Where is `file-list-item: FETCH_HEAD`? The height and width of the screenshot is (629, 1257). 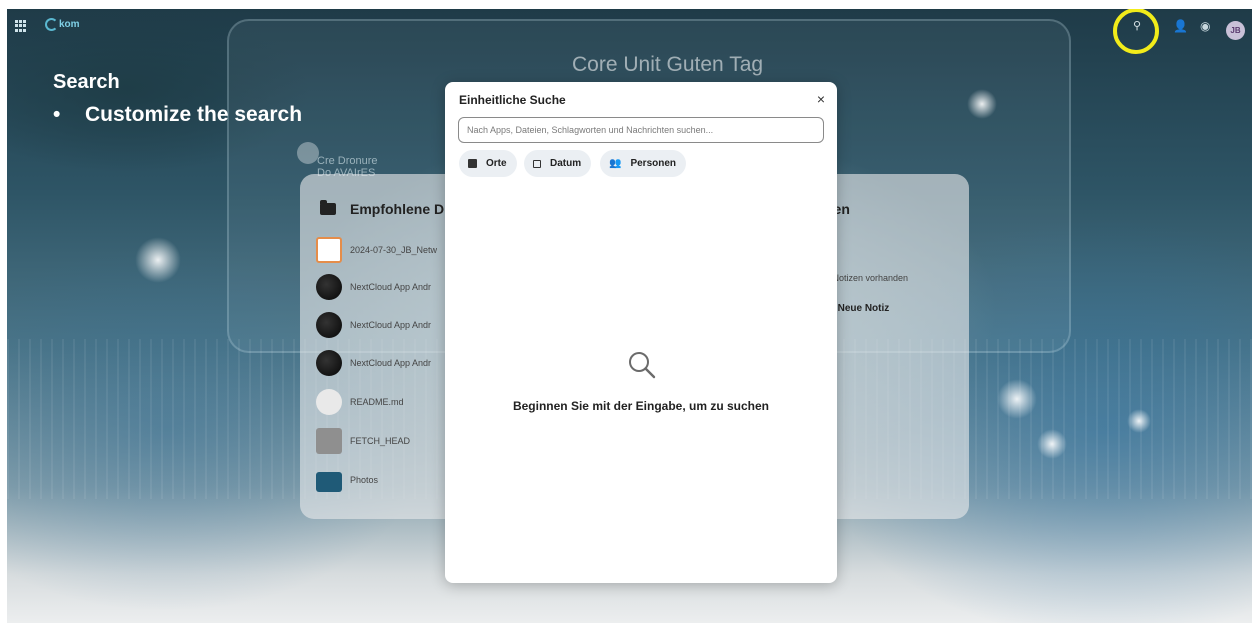 file-list-item: FETCH_HEAD is located at coordinates (363, 441).